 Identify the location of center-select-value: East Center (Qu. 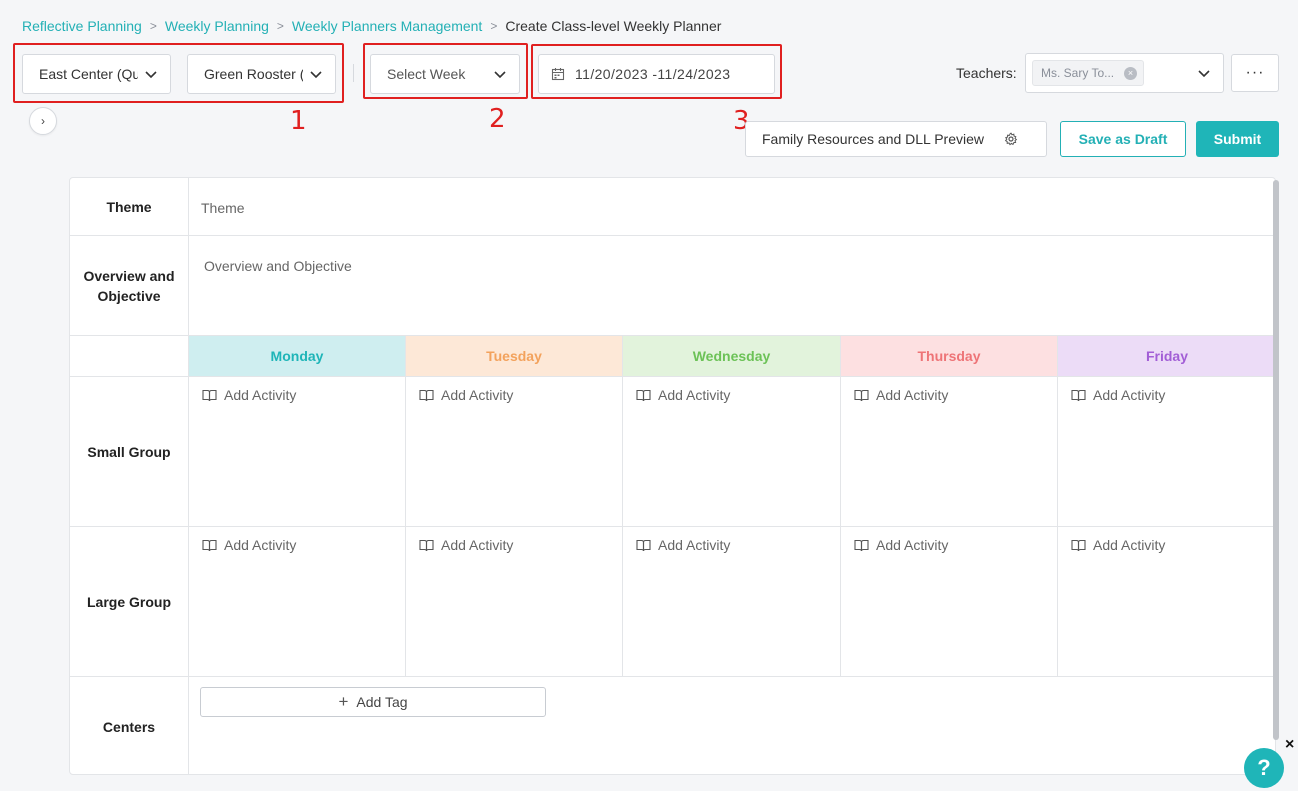
(88, 74).